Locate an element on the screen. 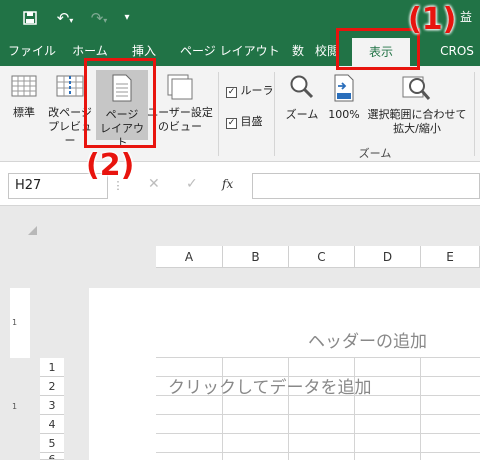 The height and width of the screenshot is (460, 480). zoom-button: ズーム is located at coordinates (302, 98).